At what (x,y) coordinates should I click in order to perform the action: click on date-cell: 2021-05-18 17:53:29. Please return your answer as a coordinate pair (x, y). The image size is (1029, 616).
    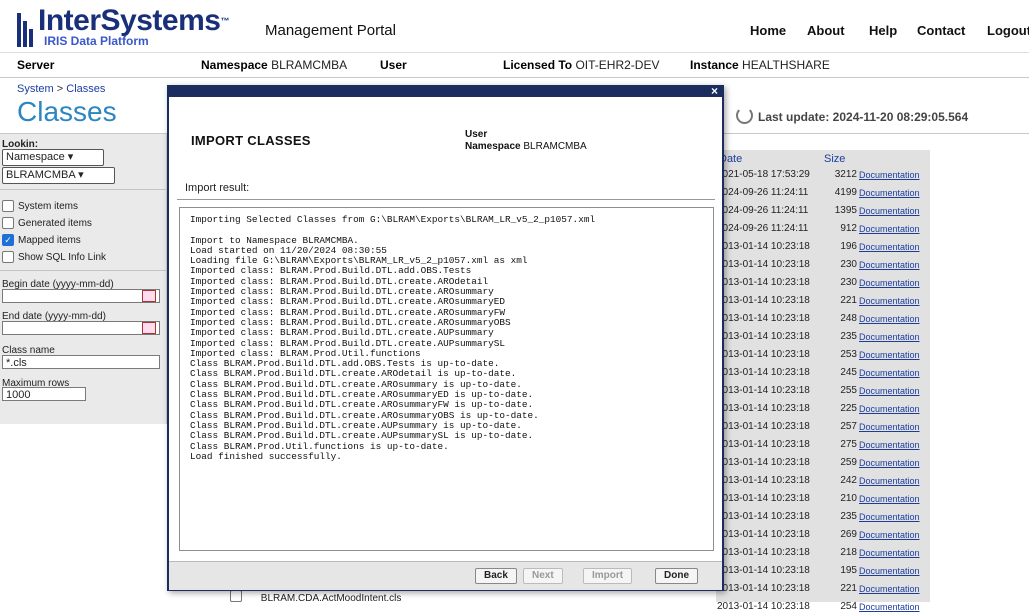
    Looking at the image, I should click on (763, 174).